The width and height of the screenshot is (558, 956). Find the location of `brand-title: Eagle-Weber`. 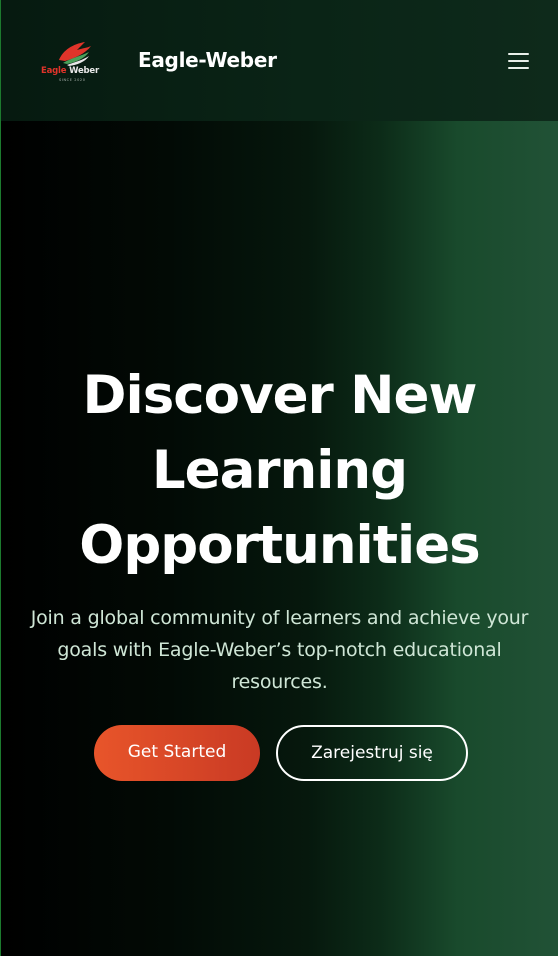

brand-title: Eagle-Weber is located at coordinates (207, 60).